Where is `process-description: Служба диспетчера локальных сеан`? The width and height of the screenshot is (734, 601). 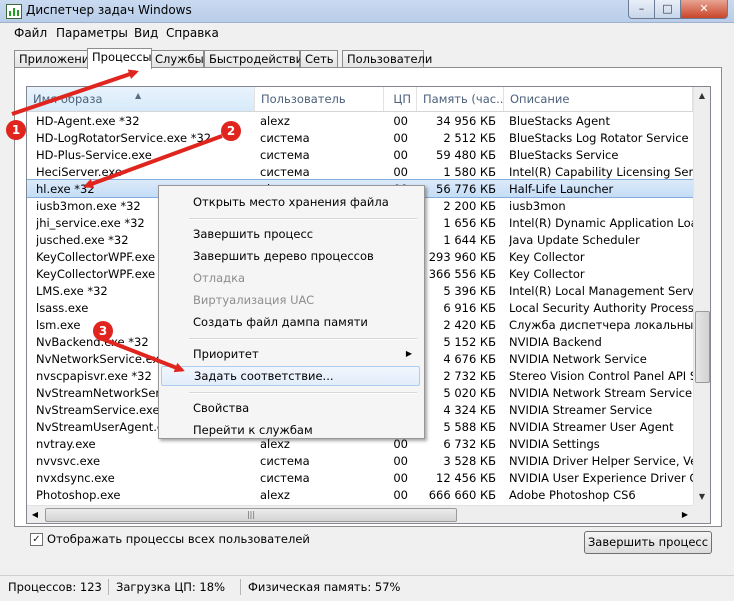 process-description: Служба диспетчера локальных сеан is located at coordinates (601, 325).